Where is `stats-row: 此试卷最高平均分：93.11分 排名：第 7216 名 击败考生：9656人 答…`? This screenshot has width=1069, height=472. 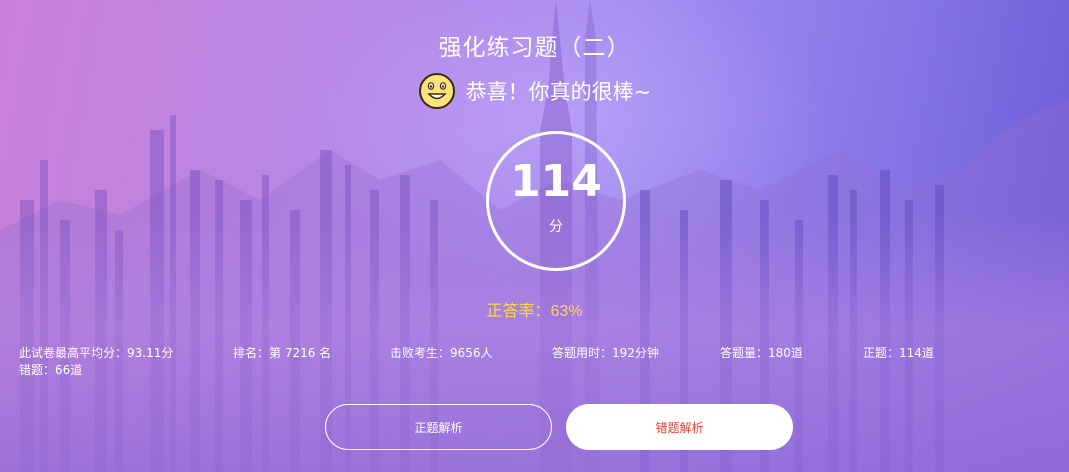 stats-row: 此试卷最高平均分：93.11分 排名：第 7216 名 击败考生：9656人 答… is located at coordinates (539, 362).